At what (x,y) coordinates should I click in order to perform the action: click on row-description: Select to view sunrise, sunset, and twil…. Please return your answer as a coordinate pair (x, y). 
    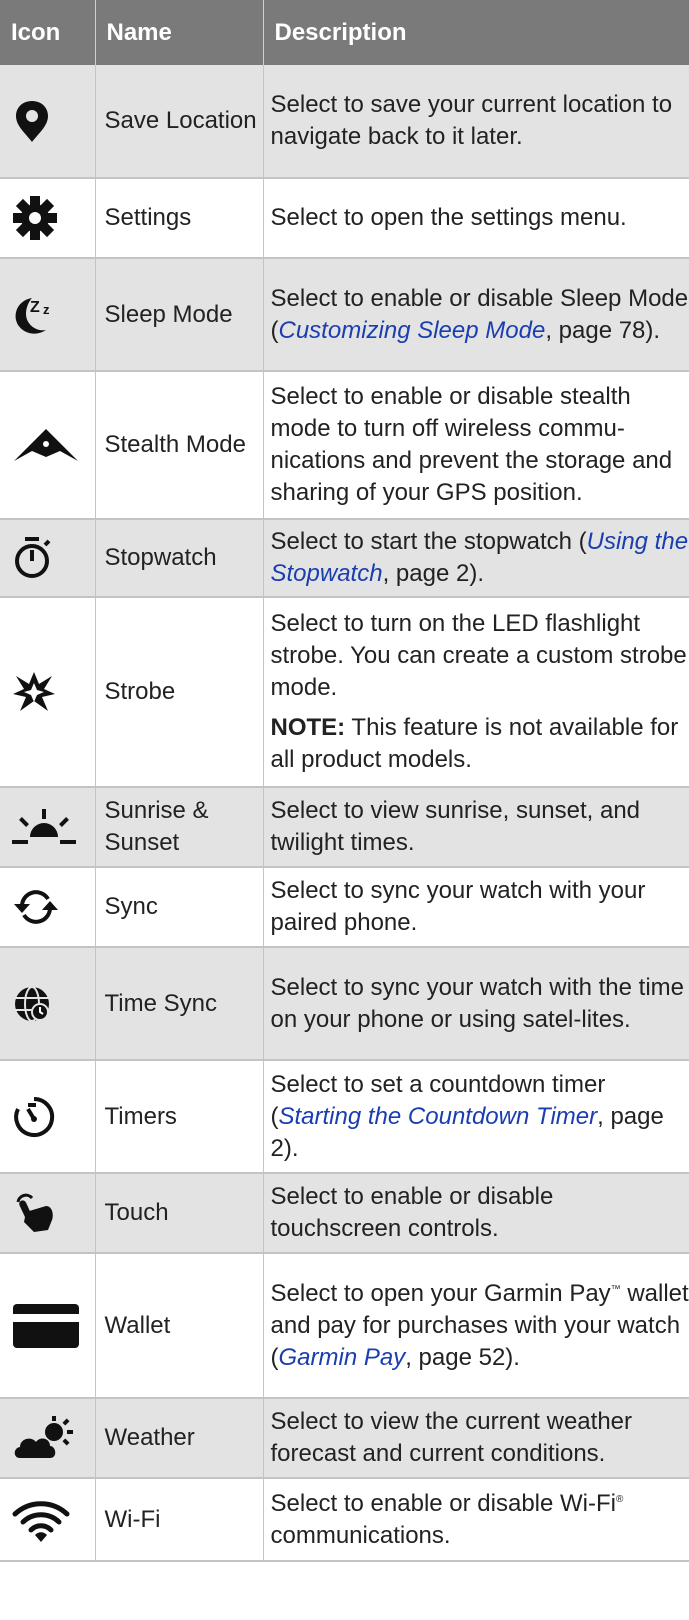
    Looking at the image, I should click on (476, 827).